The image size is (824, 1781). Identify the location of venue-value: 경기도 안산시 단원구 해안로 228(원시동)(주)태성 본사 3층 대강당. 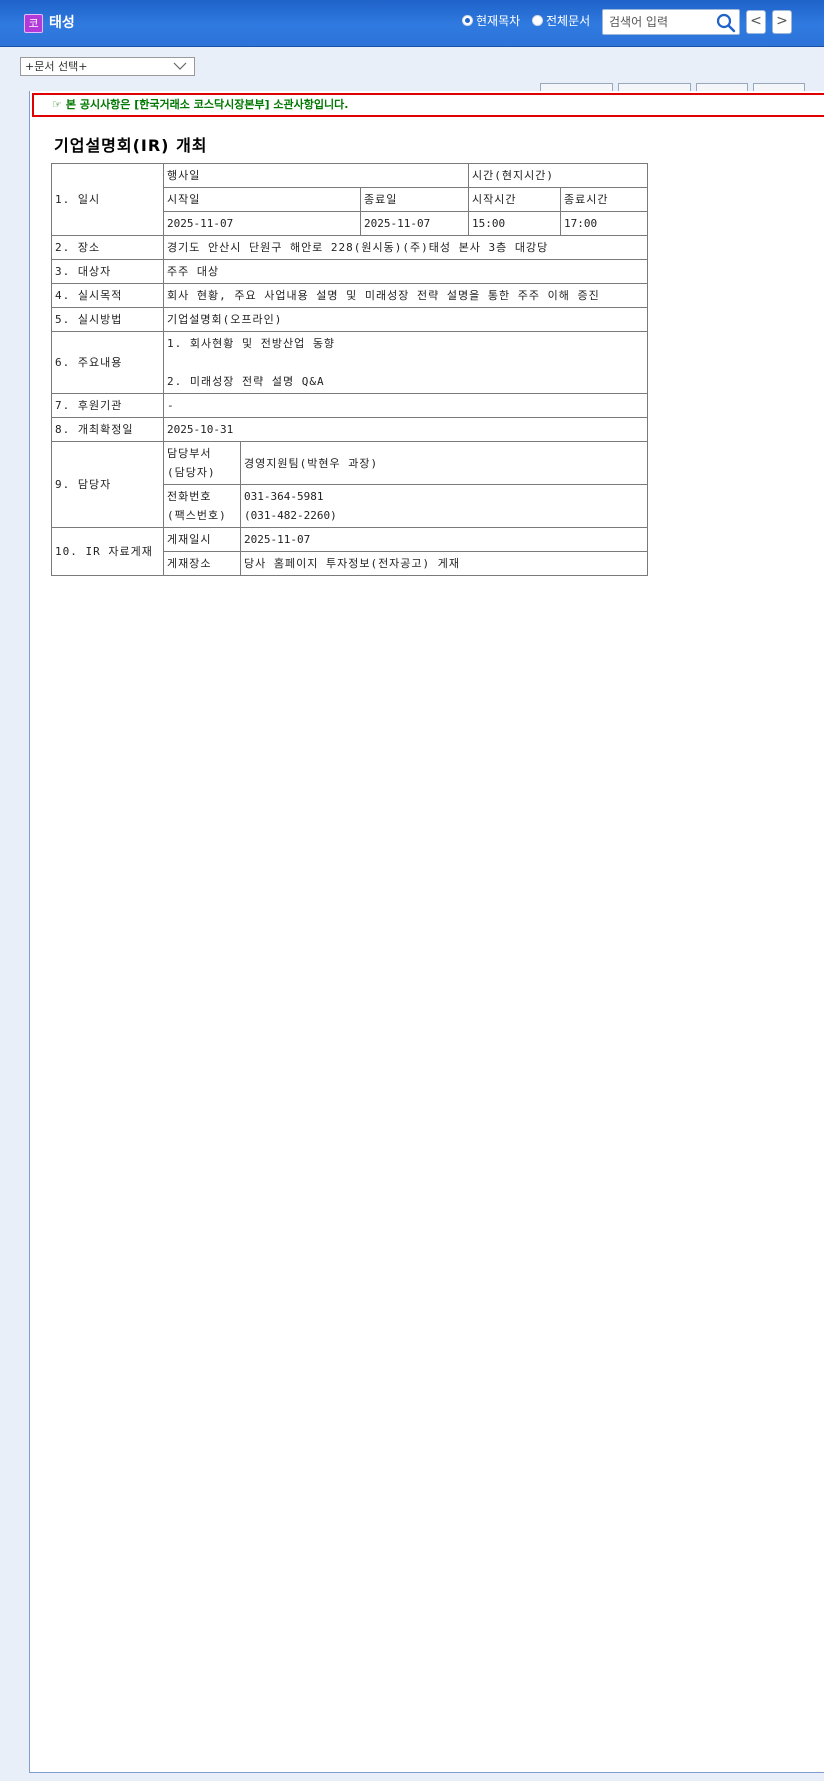
(405, 247).